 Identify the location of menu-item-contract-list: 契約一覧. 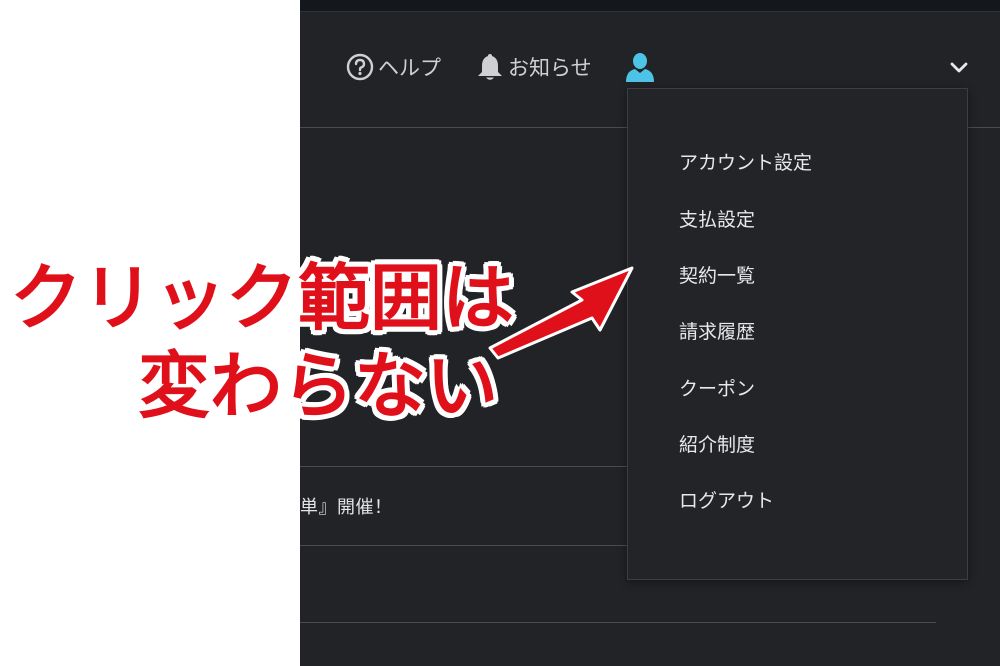
(717, 276).